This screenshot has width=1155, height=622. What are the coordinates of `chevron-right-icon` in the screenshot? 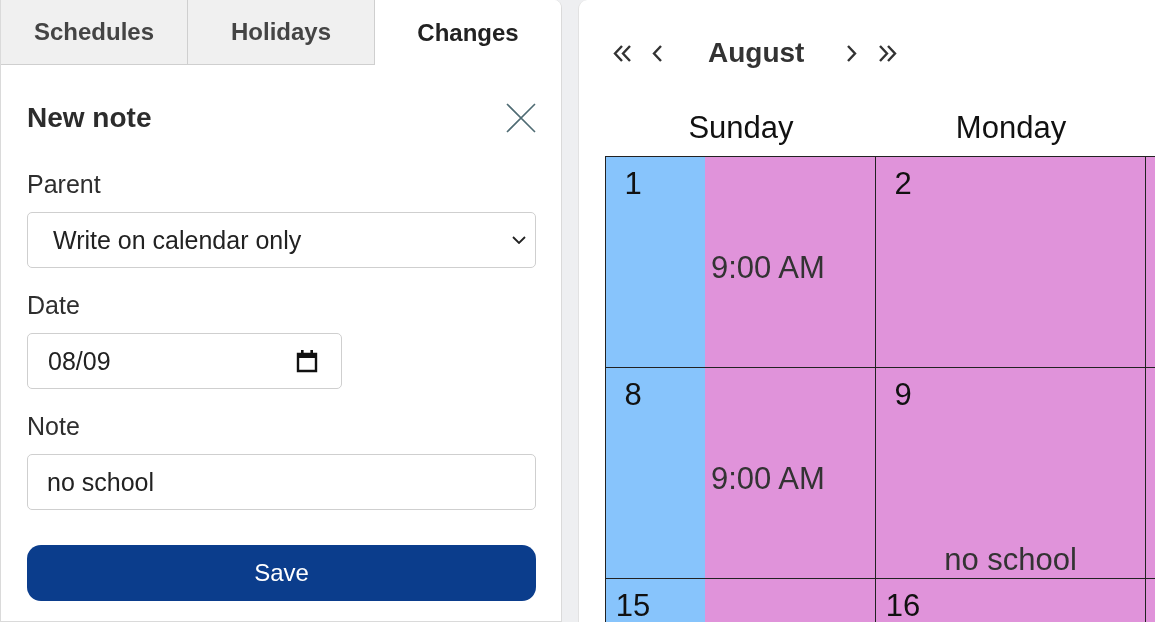 It's located at (852, 53).